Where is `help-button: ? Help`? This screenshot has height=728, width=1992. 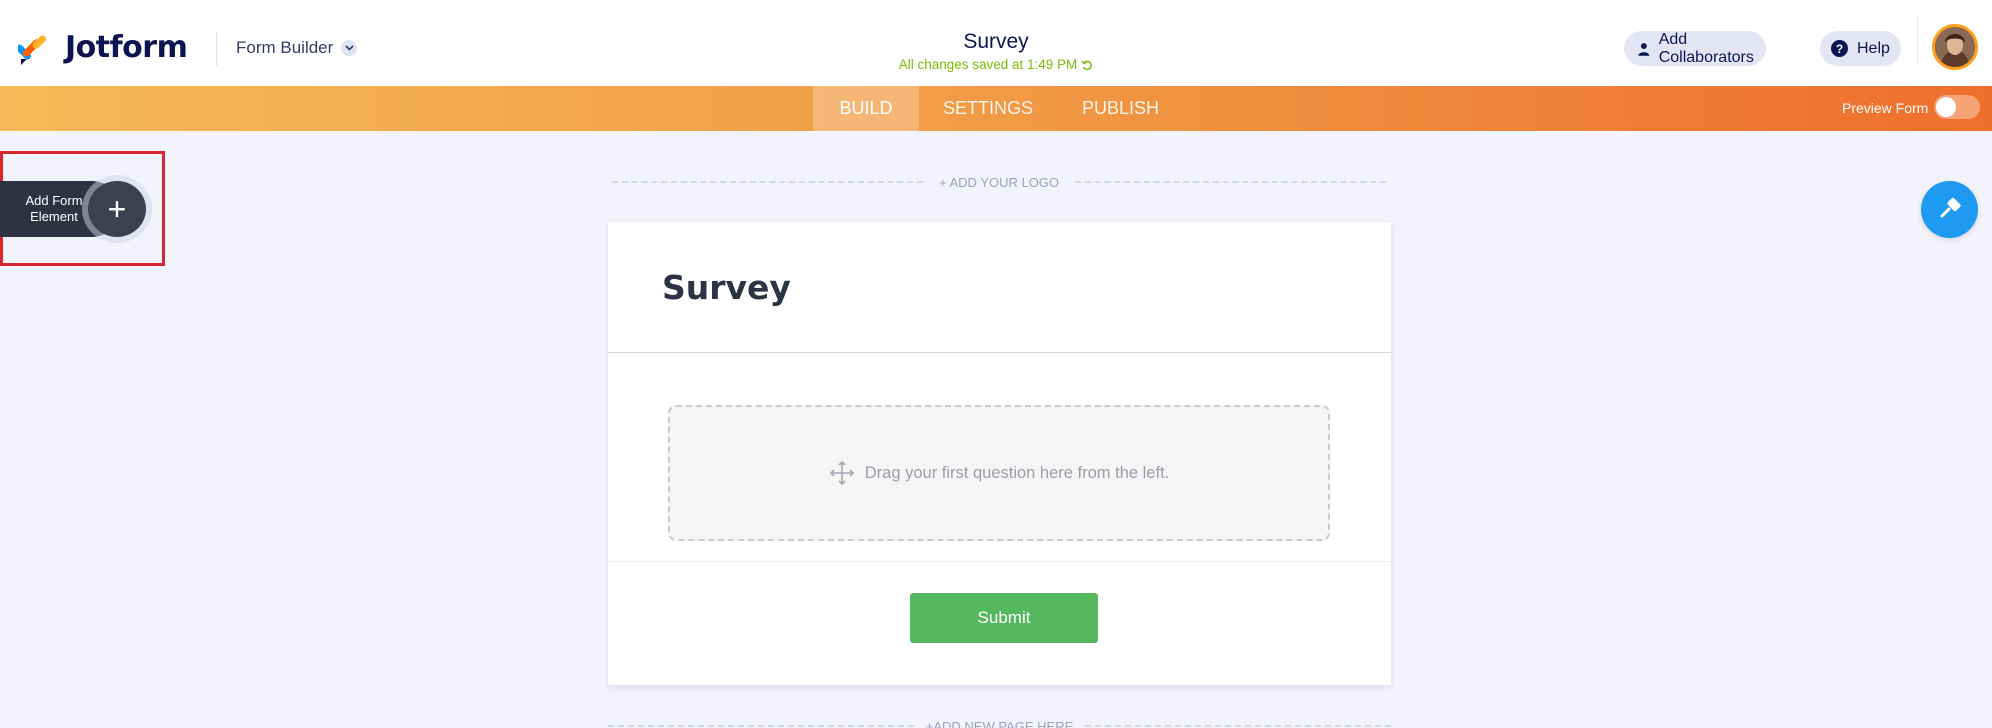 help-button: ? Help is located at coordinates (1860, 48).